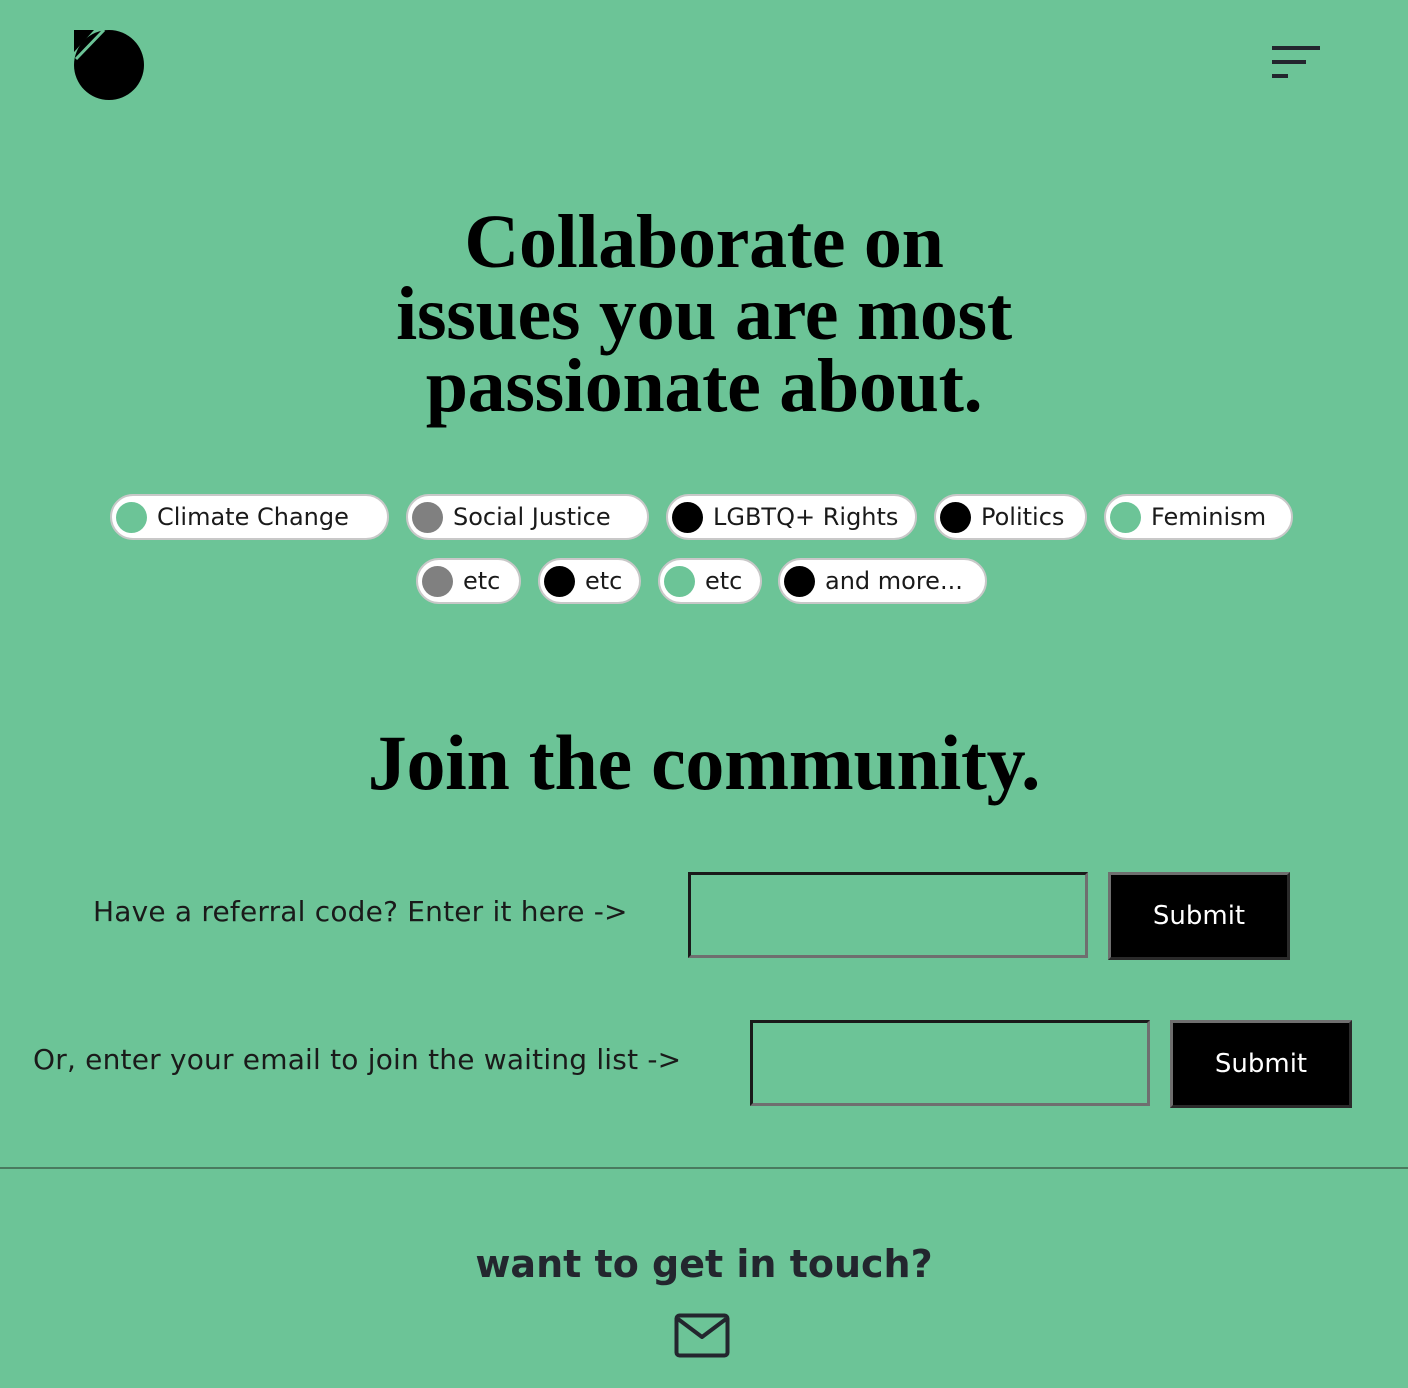 The height and width of the screenshot is (1388, 1408). I want to click on topic-chip-label: Politics, so click(1023, 517).